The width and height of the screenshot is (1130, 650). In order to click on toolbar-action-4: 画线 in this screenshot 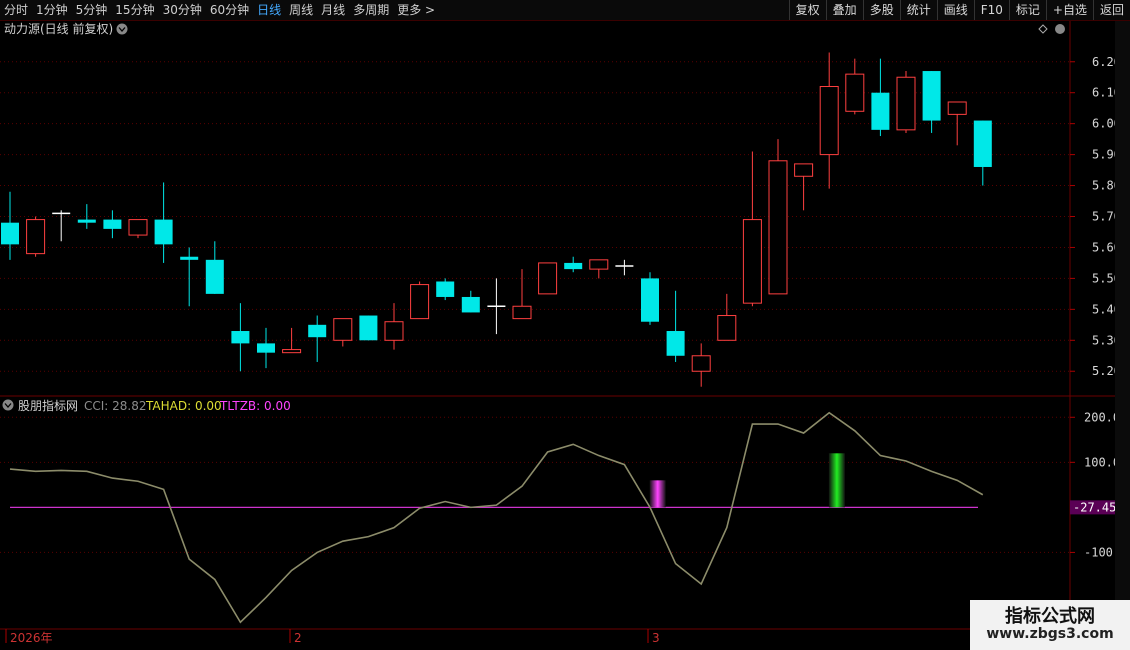, I will do `click(955, 10)`.